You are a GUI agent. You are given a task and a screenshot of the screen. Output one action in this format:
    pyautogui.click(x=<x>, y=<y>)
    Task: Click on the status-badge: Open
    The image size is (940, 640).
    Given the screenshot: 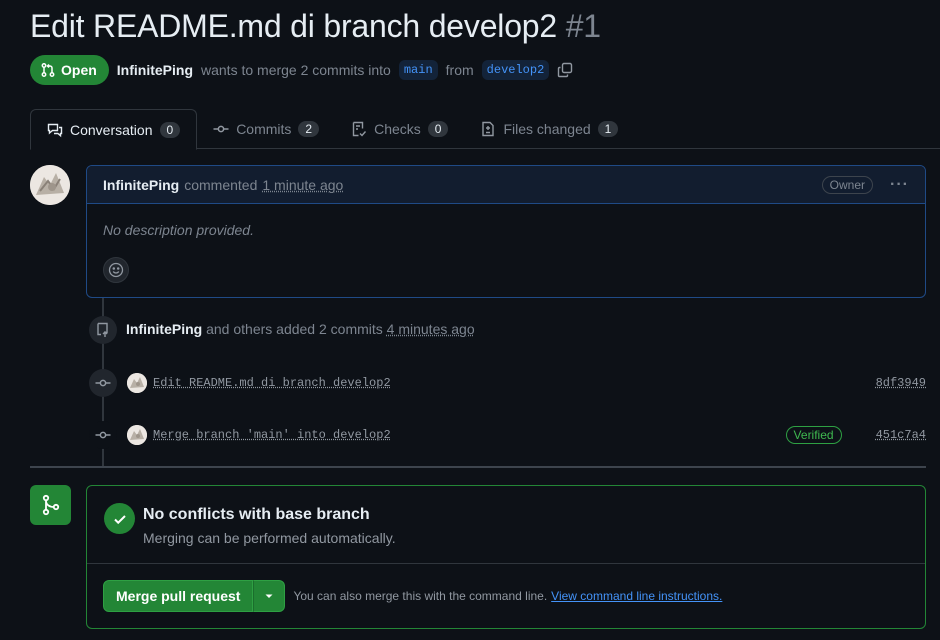 What is the action you would take?
    pyautogui.click(x=69, y=70)
    